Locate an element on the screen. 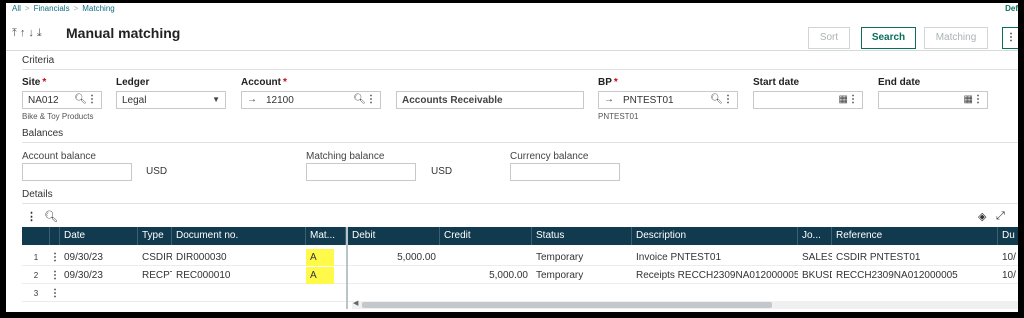 This screenshot has height=318, width=1024. breadcrumb-item-matching: Matching is located at coordinates (98, 8).